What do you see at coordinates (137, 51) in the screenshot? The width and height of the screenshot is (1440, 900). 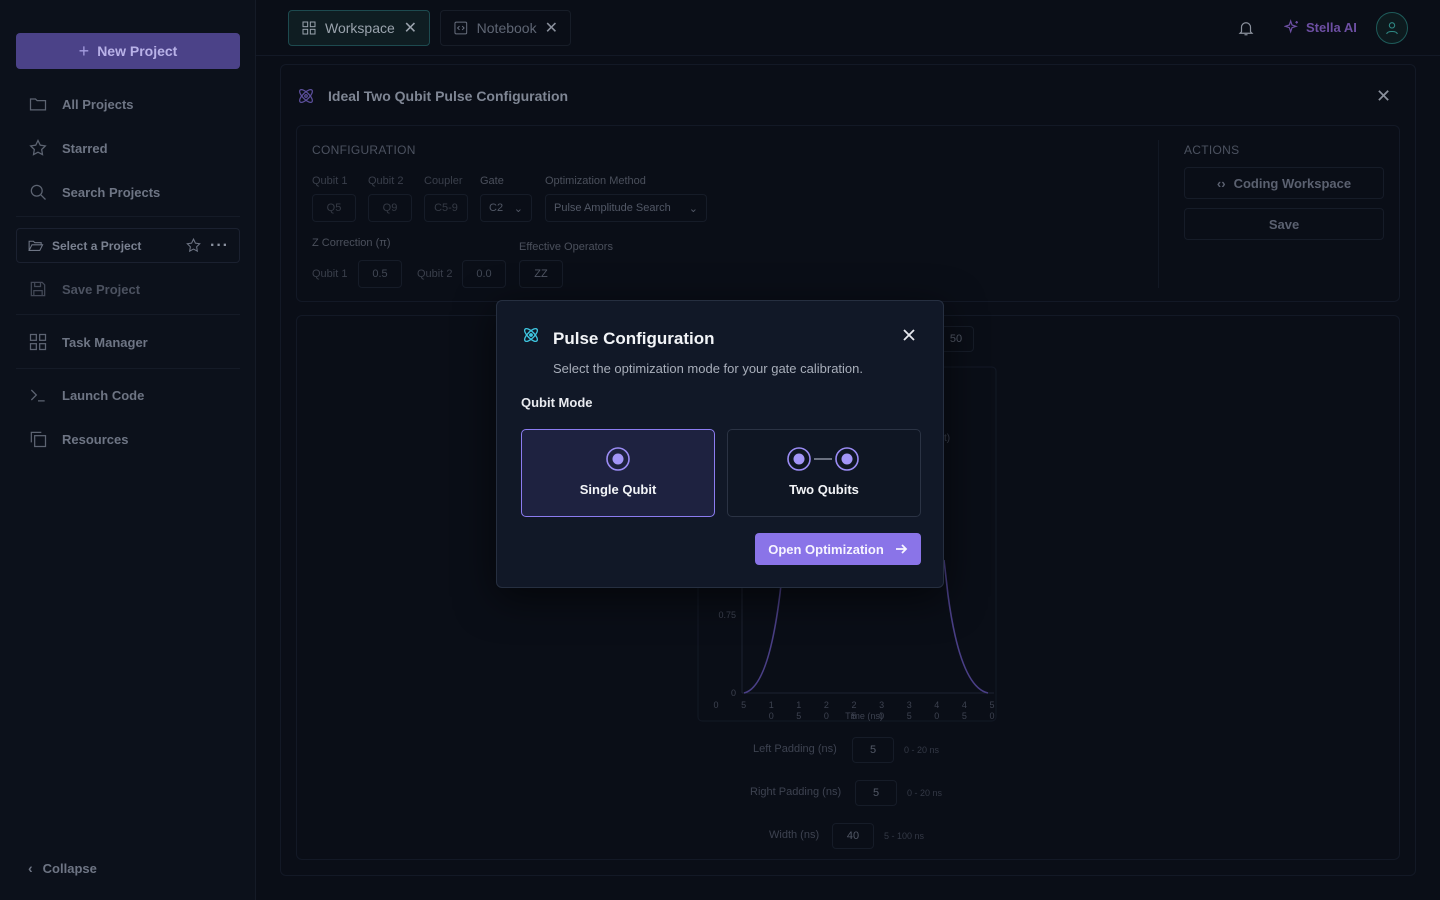 I see `new-project-label: New Project` at bounding box center [137, 51].